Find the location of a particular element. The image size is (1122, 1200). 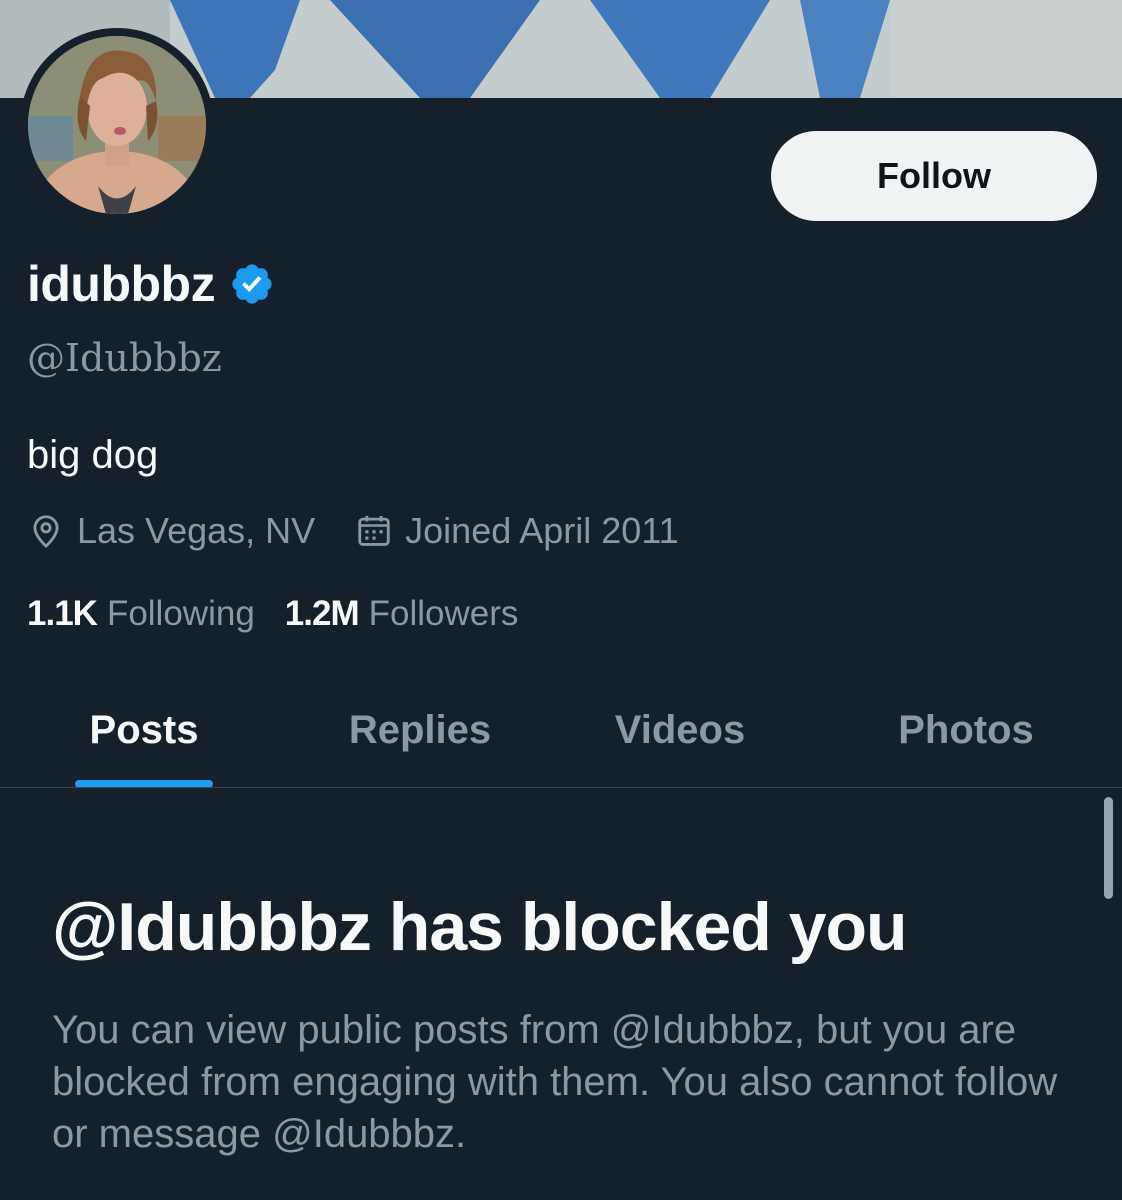

profile-bio: big dog is located at coordinates (93, 455).